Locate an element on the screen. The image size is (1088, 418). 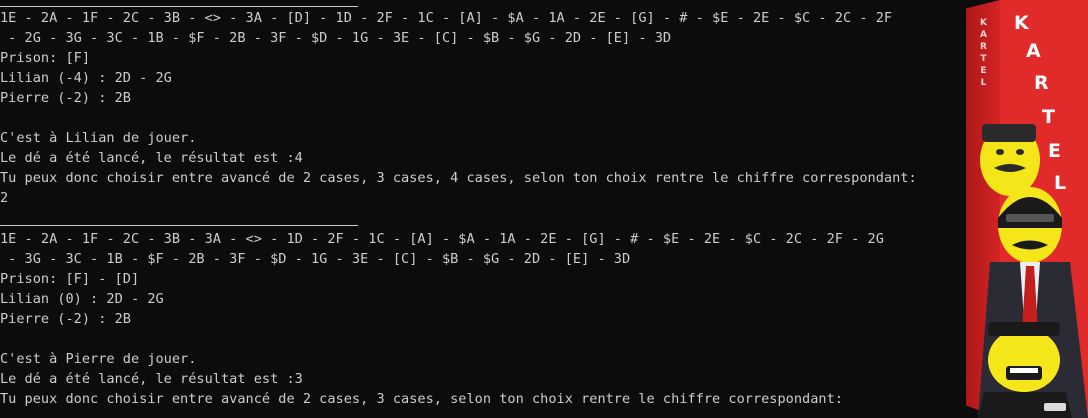
dice-result-line: Le dé a été lancé, le résultat est :3 is located at coordinates (151, 379).